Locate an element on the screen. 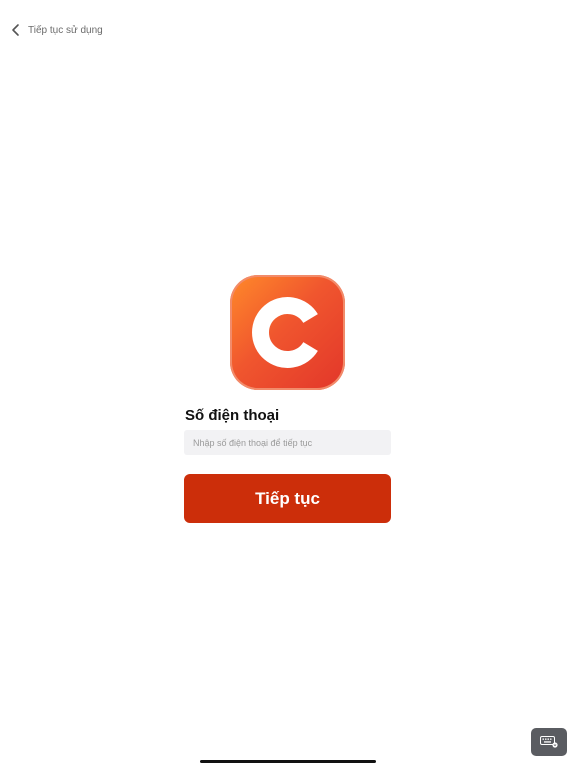 This screenshot has width=576, height=768. app-logo is located at coordinates (287, 332).